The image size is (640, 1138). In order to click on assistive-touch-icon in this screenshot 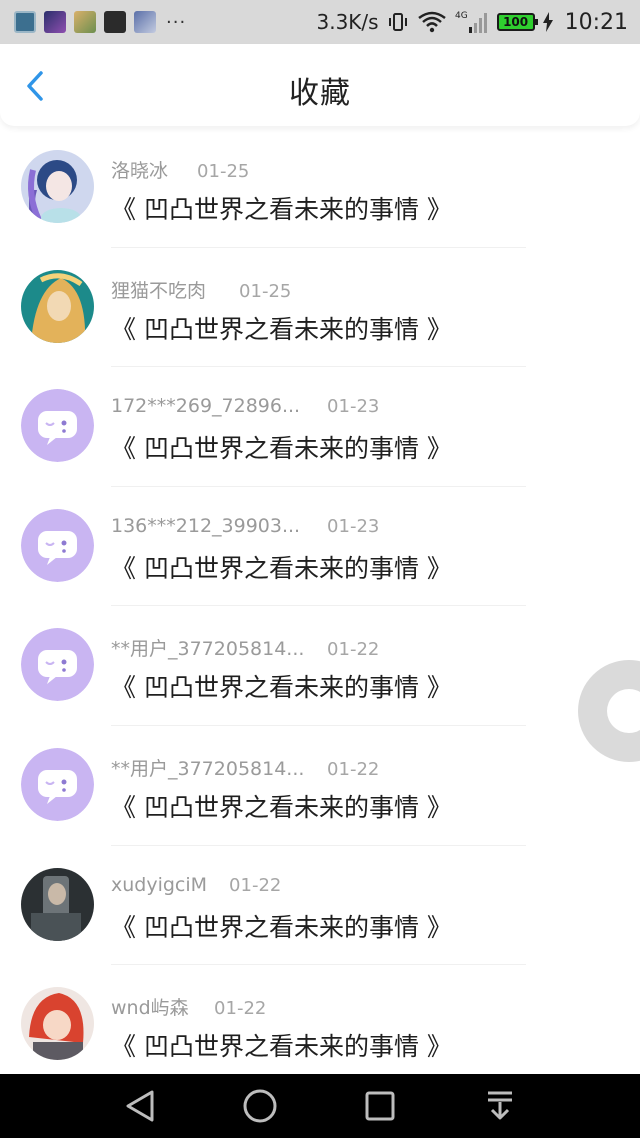, I will do `click(623, 711)`.